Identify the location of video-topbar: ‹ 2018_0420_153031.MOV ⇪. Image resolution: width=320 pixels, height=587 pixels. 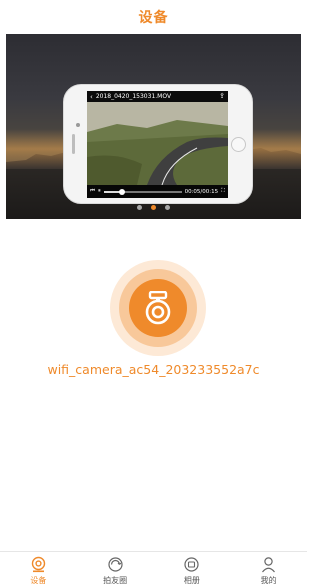
(157, 96).